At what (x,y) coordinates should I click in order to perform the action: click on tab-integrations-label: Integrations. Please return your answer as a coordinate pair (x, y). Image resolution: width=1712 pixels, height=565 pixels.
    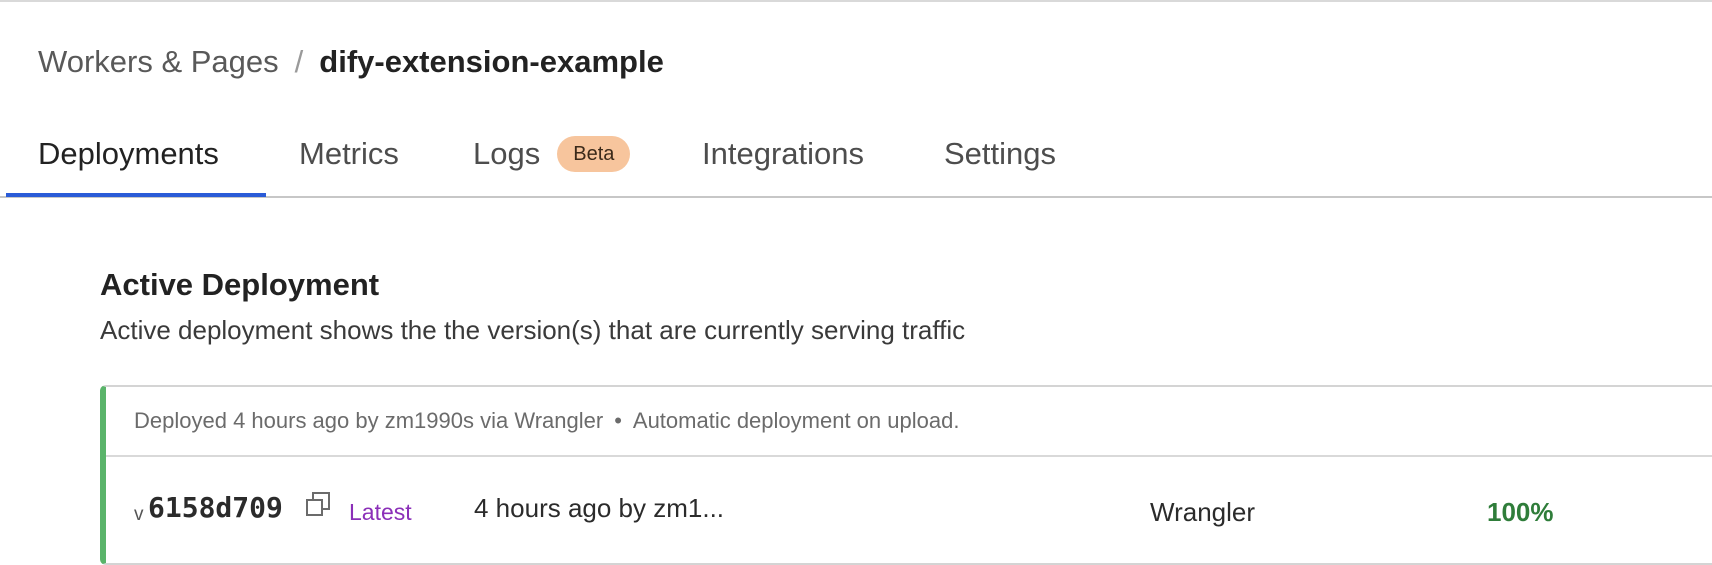
    Looking at the image, I should click on (783, 153).